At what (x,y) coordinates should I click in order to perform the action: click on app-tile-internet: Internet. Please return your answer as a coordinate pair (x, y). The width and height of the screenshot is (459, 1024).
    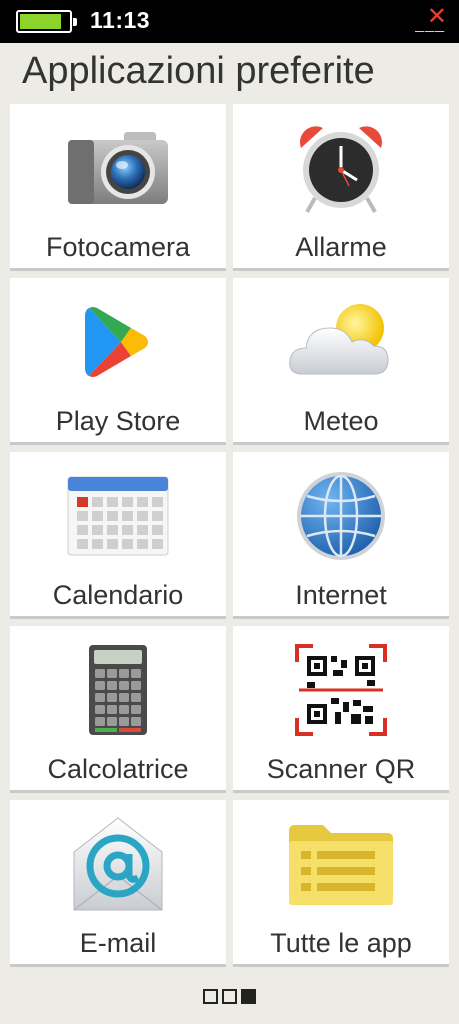
    Looking at the image, I should click on (341, 535).